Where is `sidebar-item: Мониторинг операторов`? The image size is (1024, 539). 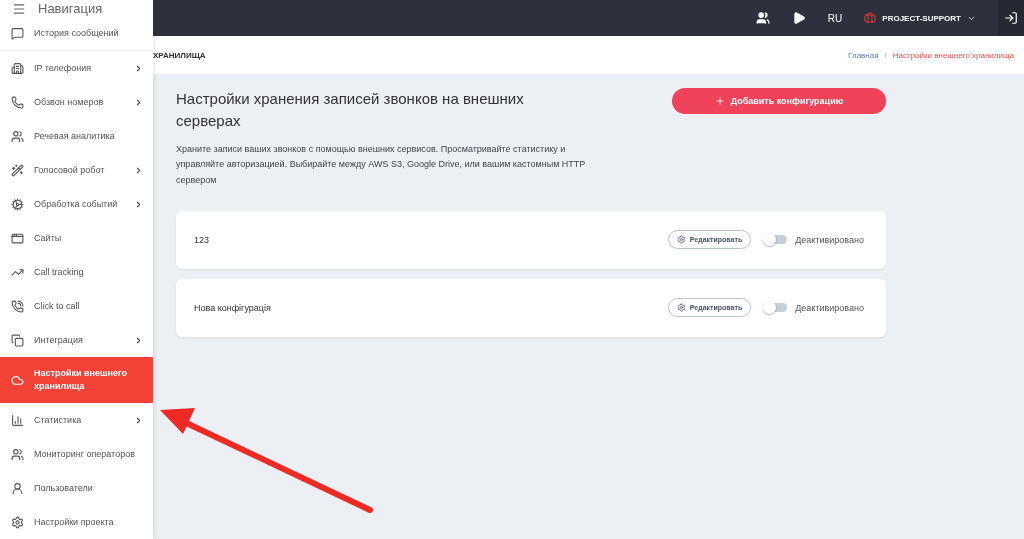 sidebar-item: Мониторинг операторов is located at coordinates (76, 454).